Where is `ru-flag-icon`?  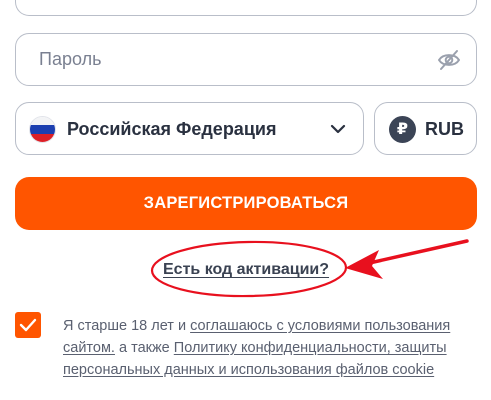
ru-flag-icon is located at coordinates (42, 129).